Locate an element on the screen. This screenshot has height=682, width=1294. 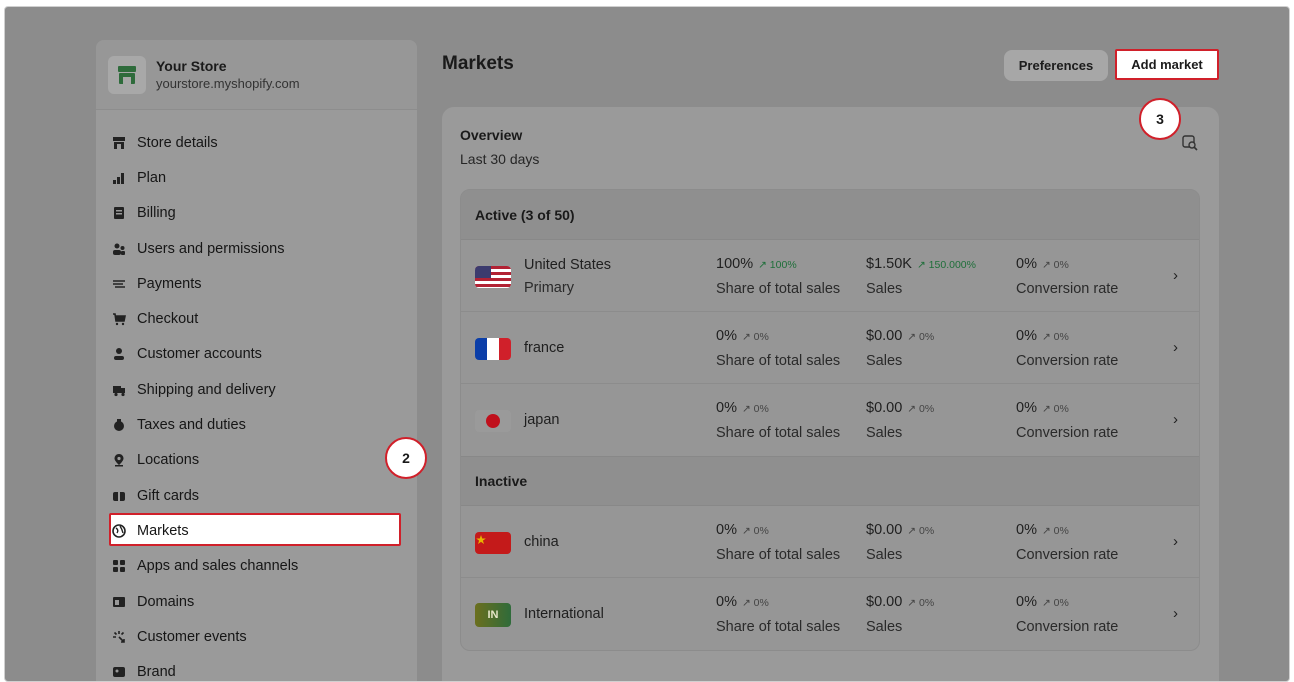
sidebar-item-locations: Locations is located at coordinates (256, 460).